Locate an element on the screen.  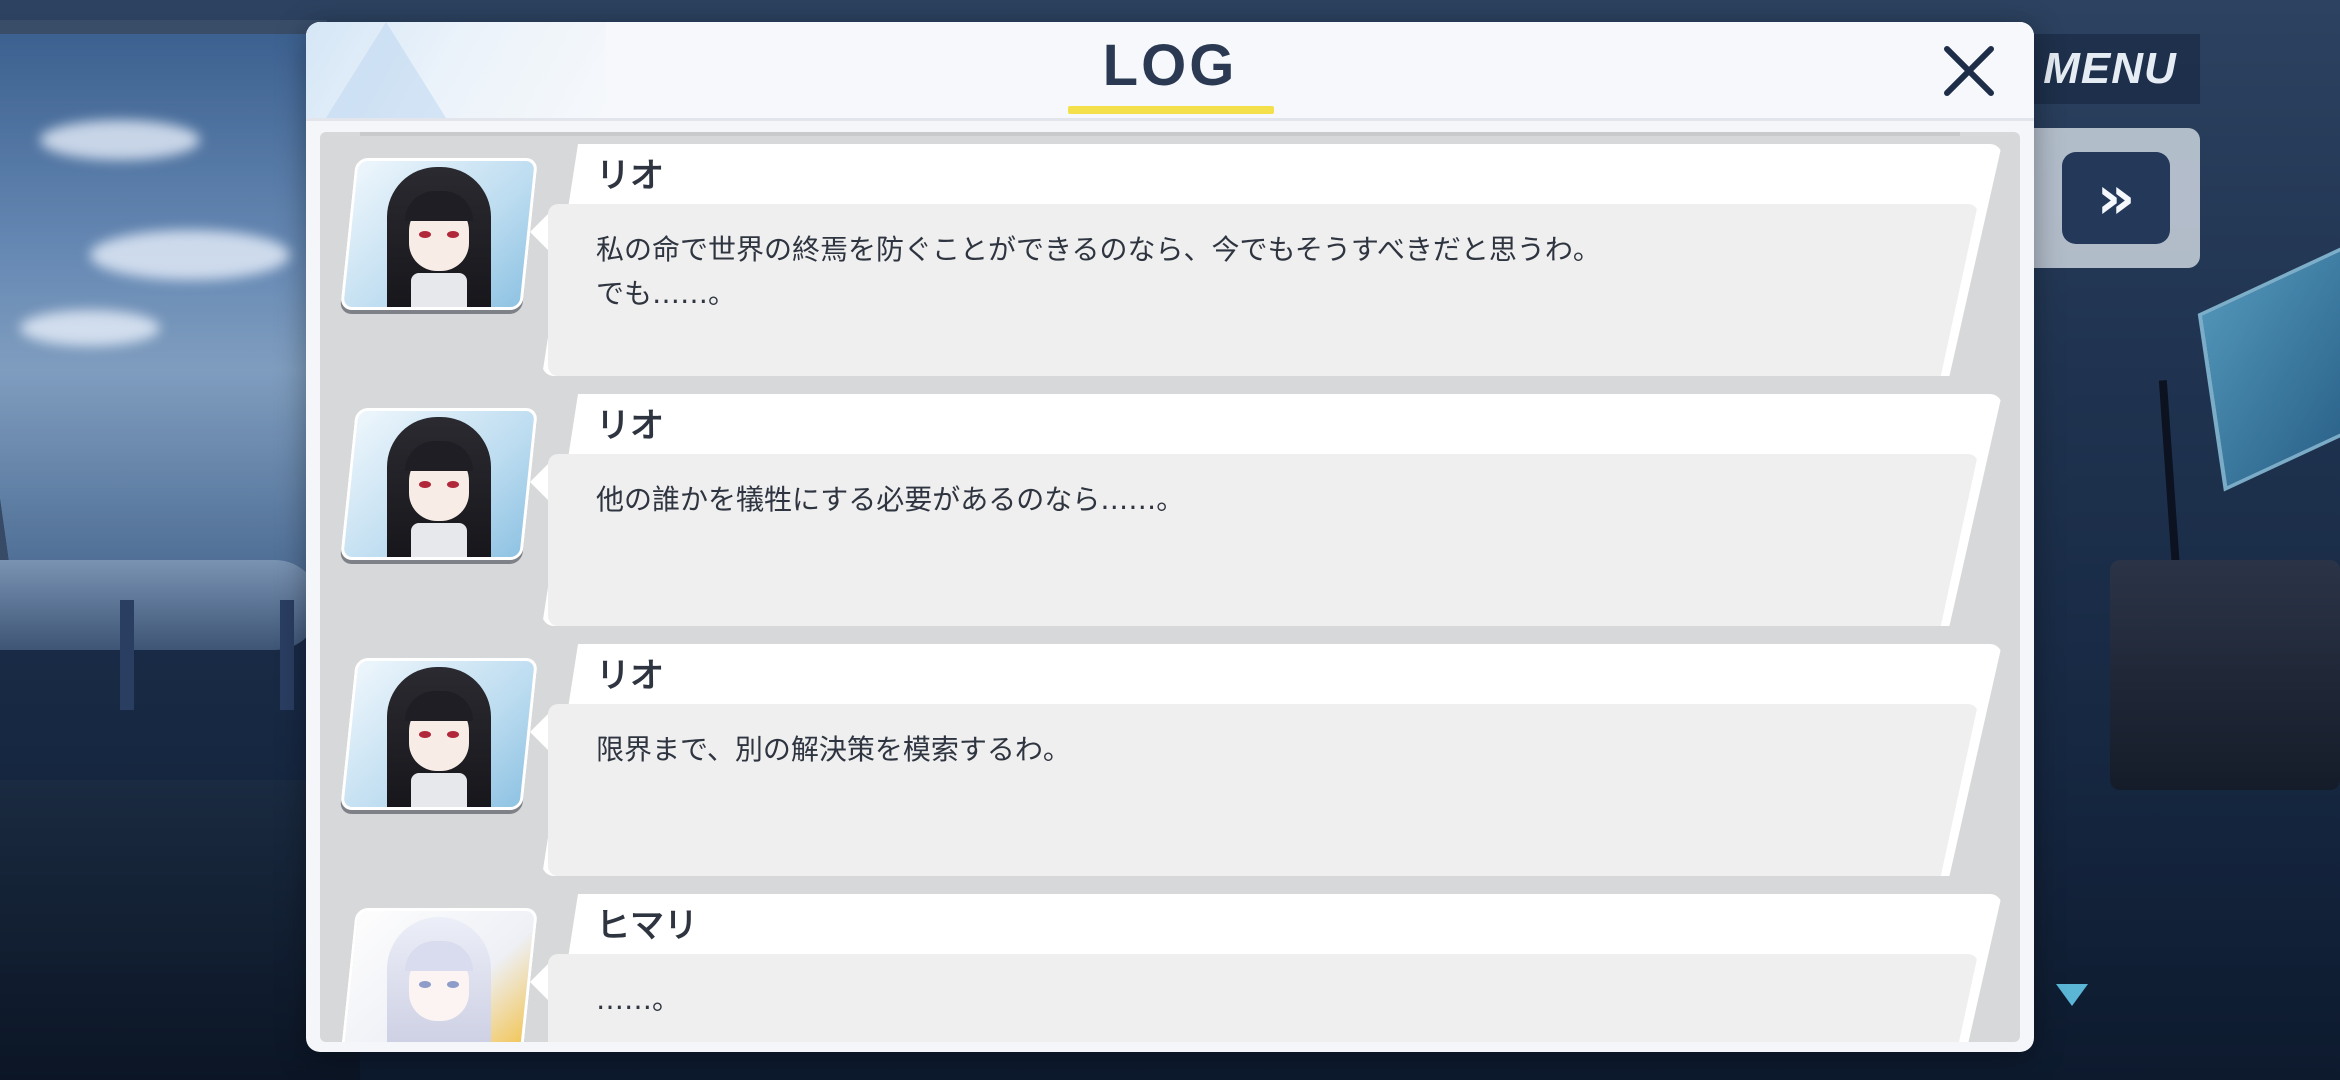
log-header: LOG is located at coordinates (1170, 71).